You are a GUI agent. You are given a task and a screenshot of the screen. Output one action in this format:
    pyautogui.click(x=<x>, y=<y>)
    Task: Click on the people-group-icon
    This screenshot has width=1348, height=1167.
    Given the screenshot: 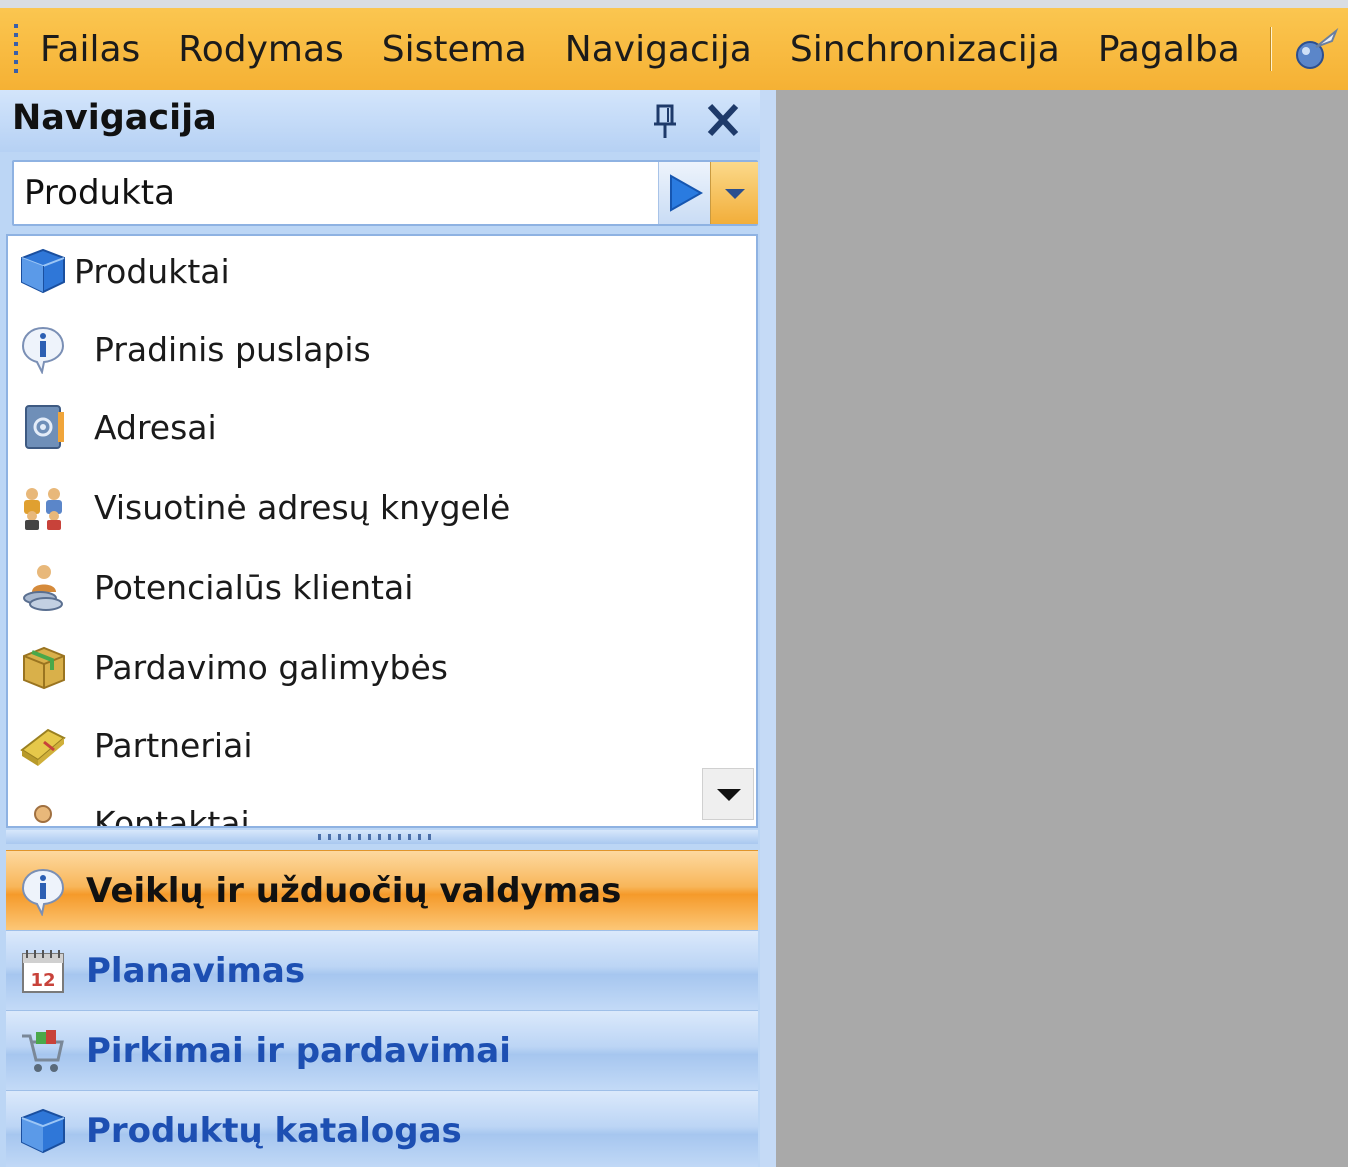 What is the action you would take?
    pyautogui.click(x=43, y=509)
    